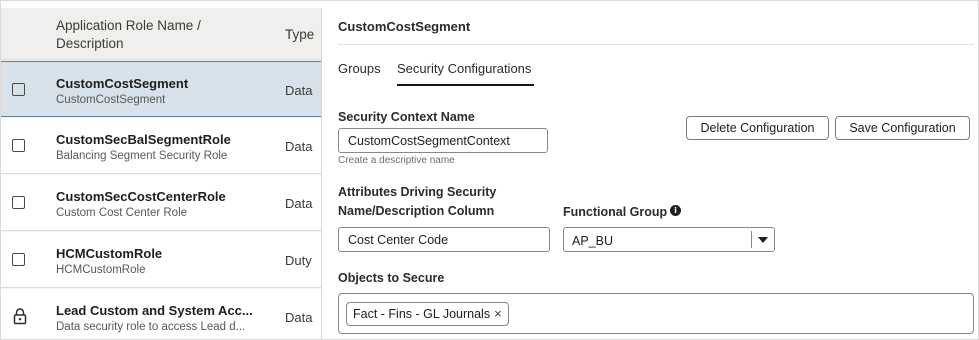 Image resolution: width=979 pixels, height=340 pixels. What do you see at coordinates (757, 128) in the screenshot?
I see `delete-configuration-button: Delete Configuration` at bounding box center [757, 128].